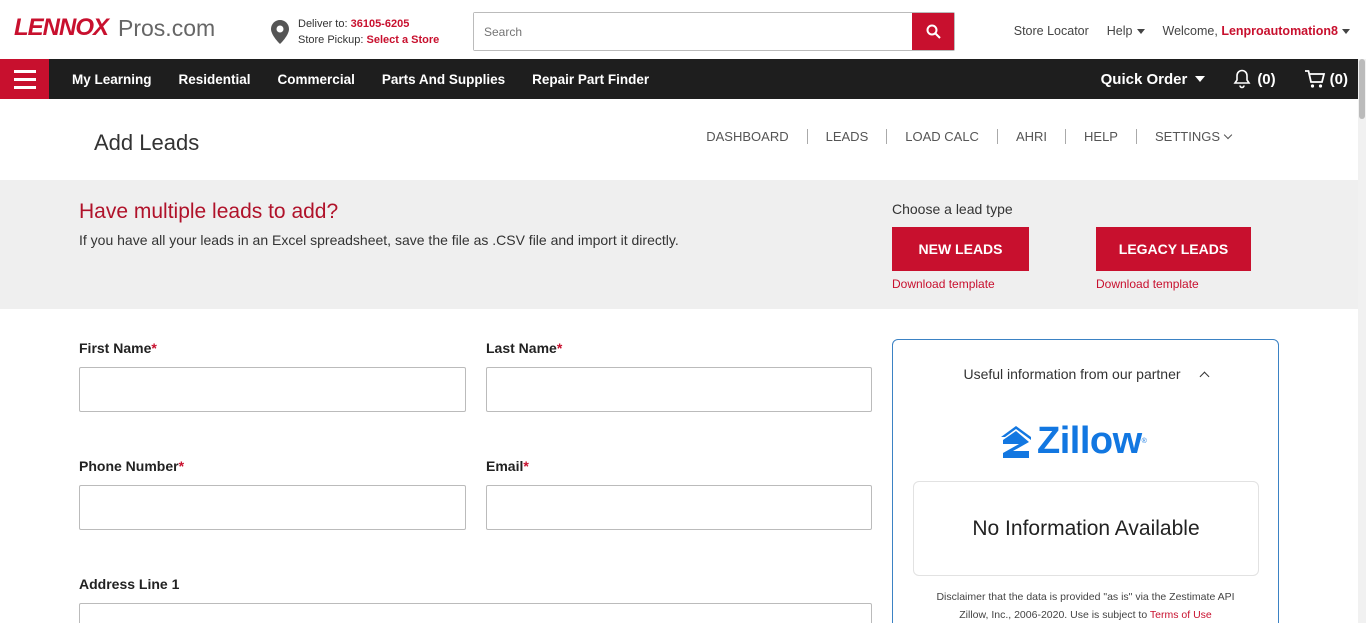 This screenshot has width=1366, height=623. Describe the element at coordinates (1338, 79) in the screenshot. I see `cart-count: (0)` at that location.